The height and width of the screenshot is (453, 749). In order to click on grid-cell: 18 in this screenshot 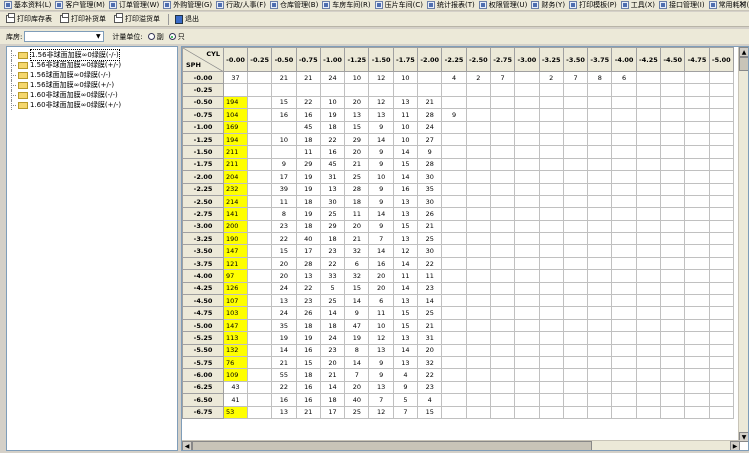, I will do `click(308, 201)`.